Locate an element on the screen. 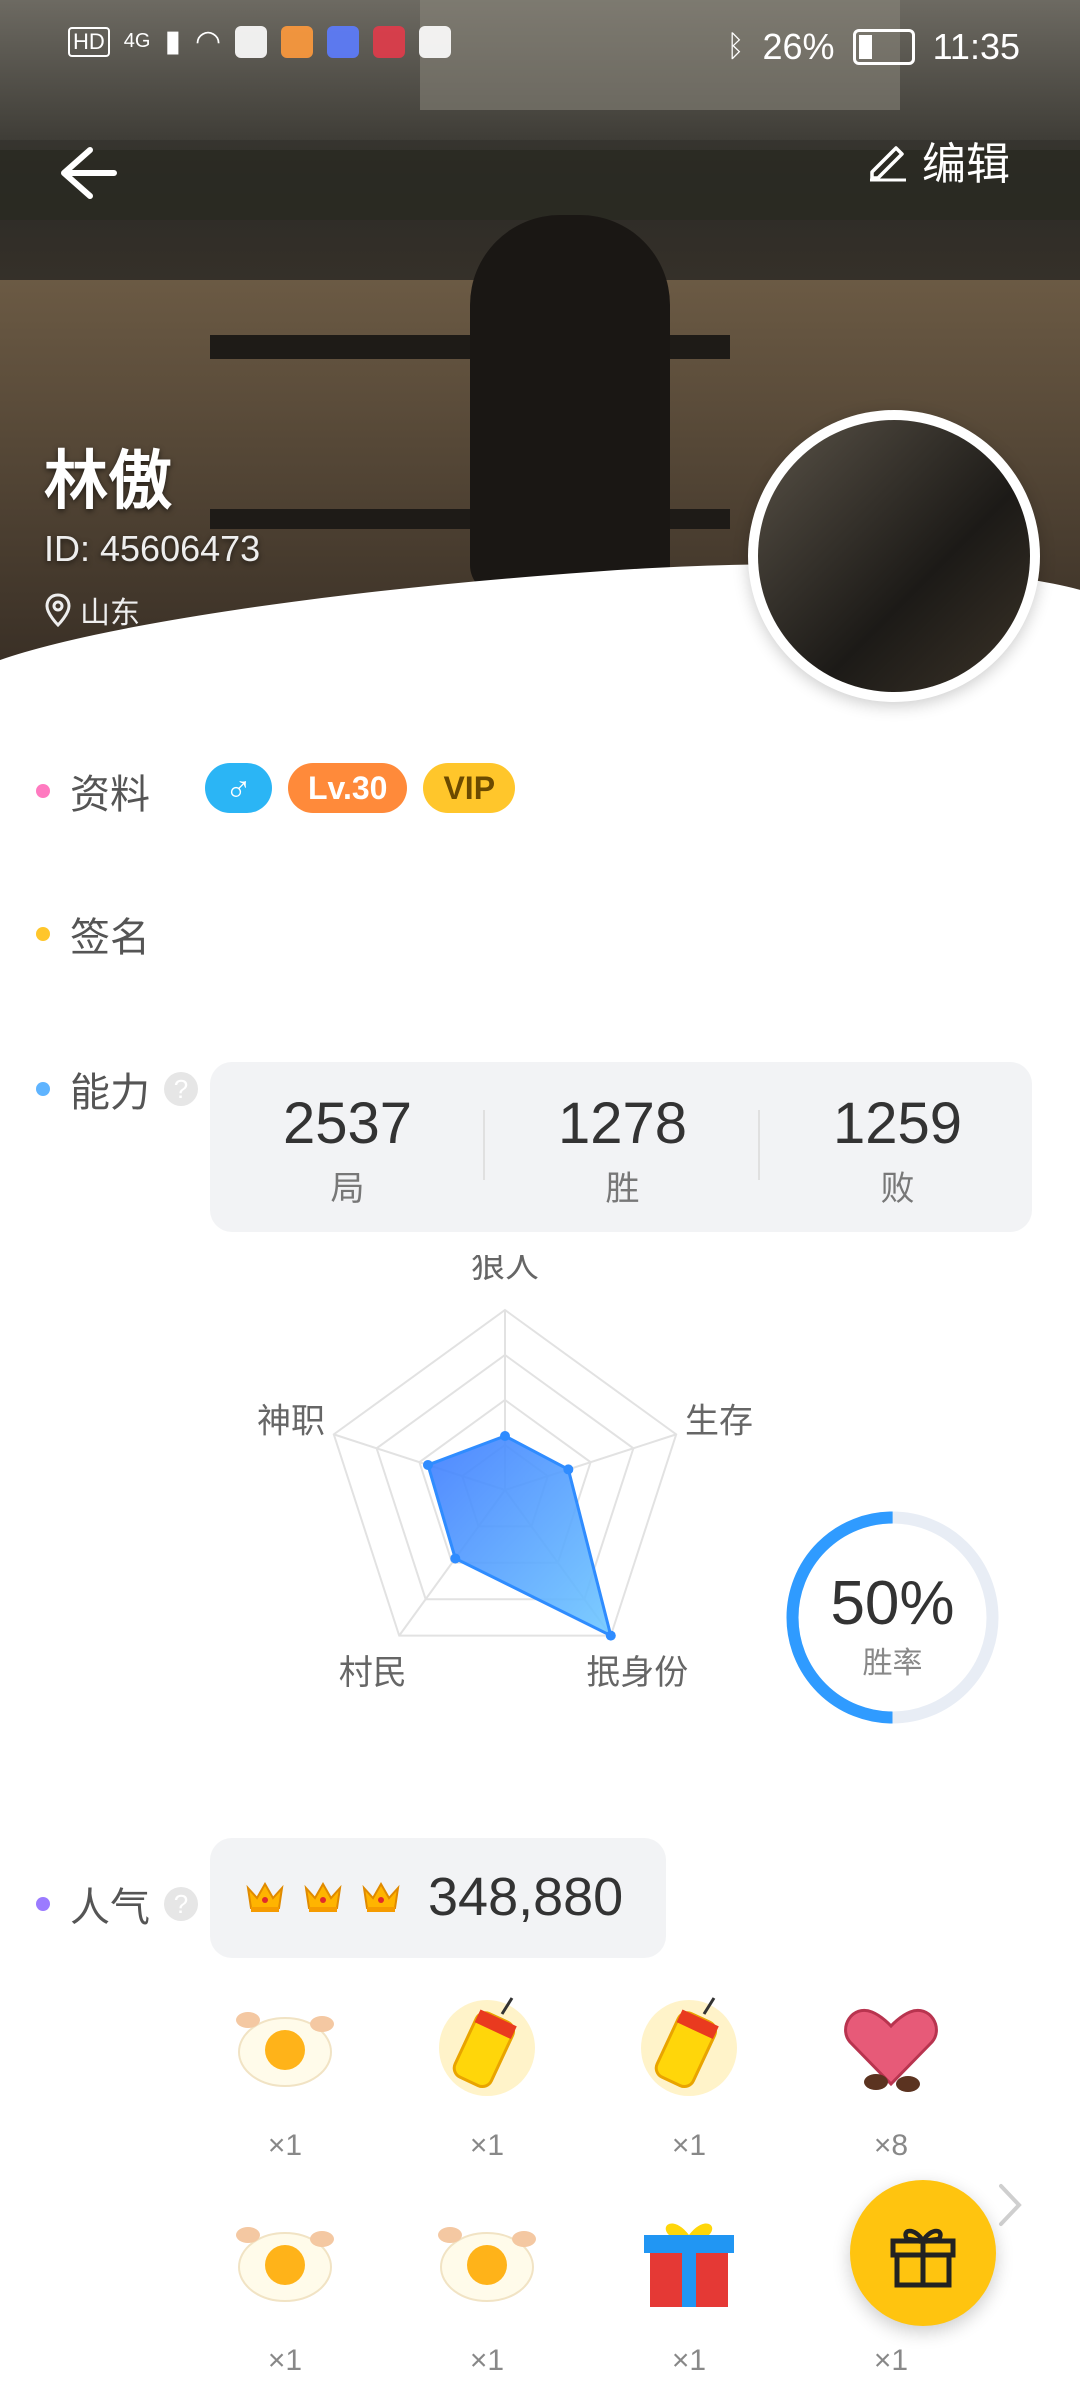 This screenshot has width=1080, height=2400. losses-label: 败 is located at coordinates (897, 1189).